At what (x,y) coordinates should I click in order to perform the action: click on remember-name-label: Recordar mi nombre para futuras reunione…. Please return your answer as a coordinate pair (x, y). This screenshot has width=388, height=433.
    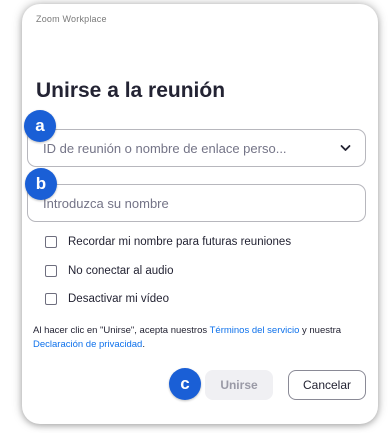
    Looking at the image, I should click on (180, 242).